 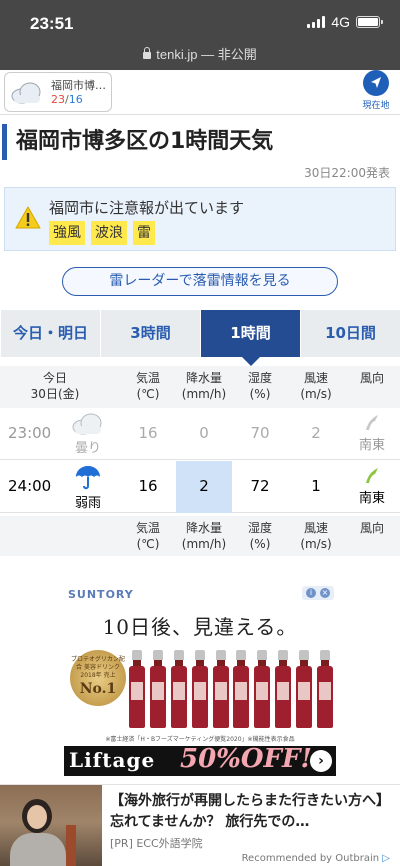 I want to click on outbrain-credit: Recommended by Outbrain ▷, so click(x=316, y=858).